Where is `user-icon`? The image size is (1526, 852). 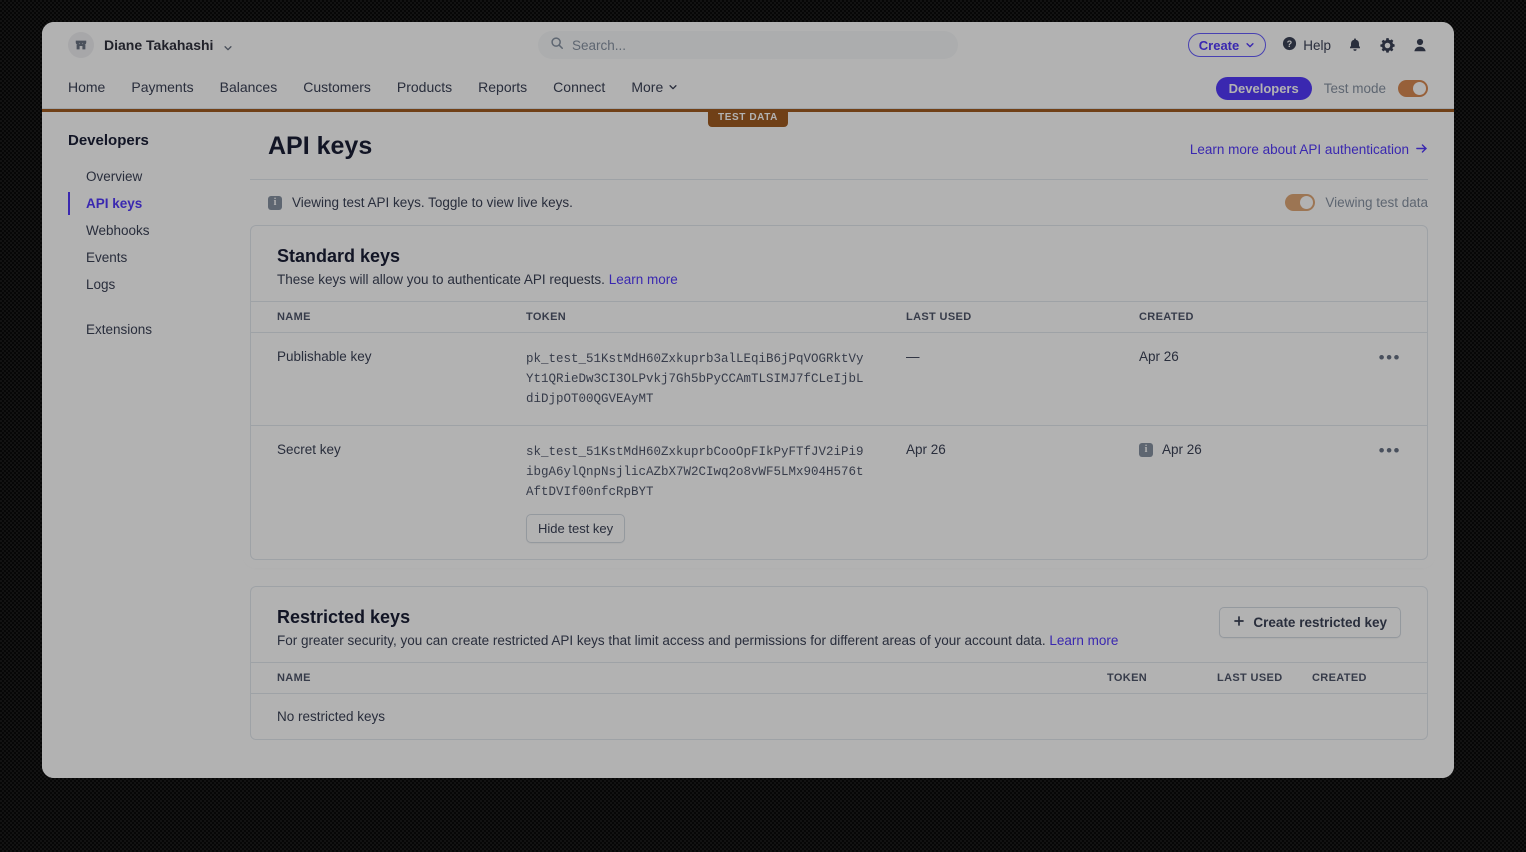 user-icon is located at coordinates (1420, 45).